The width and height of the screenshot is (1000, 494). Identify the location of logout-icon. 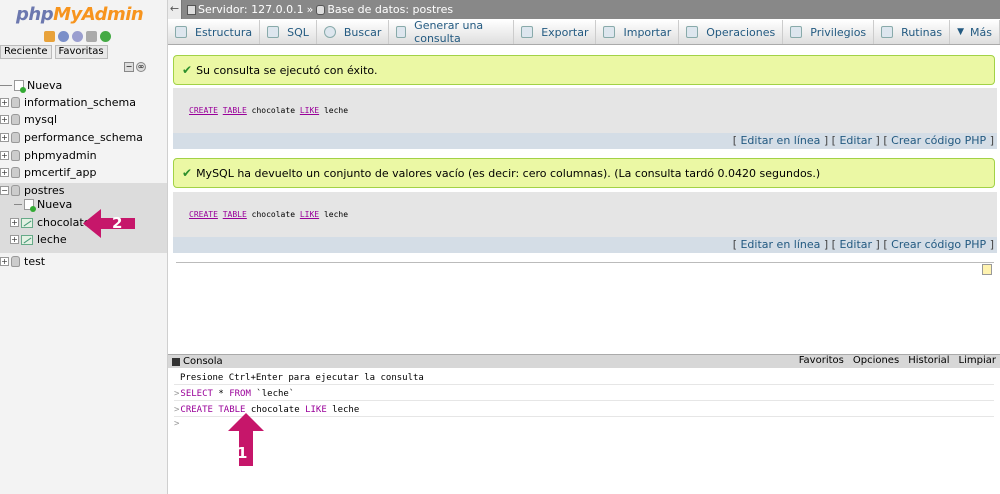
(63, 36).